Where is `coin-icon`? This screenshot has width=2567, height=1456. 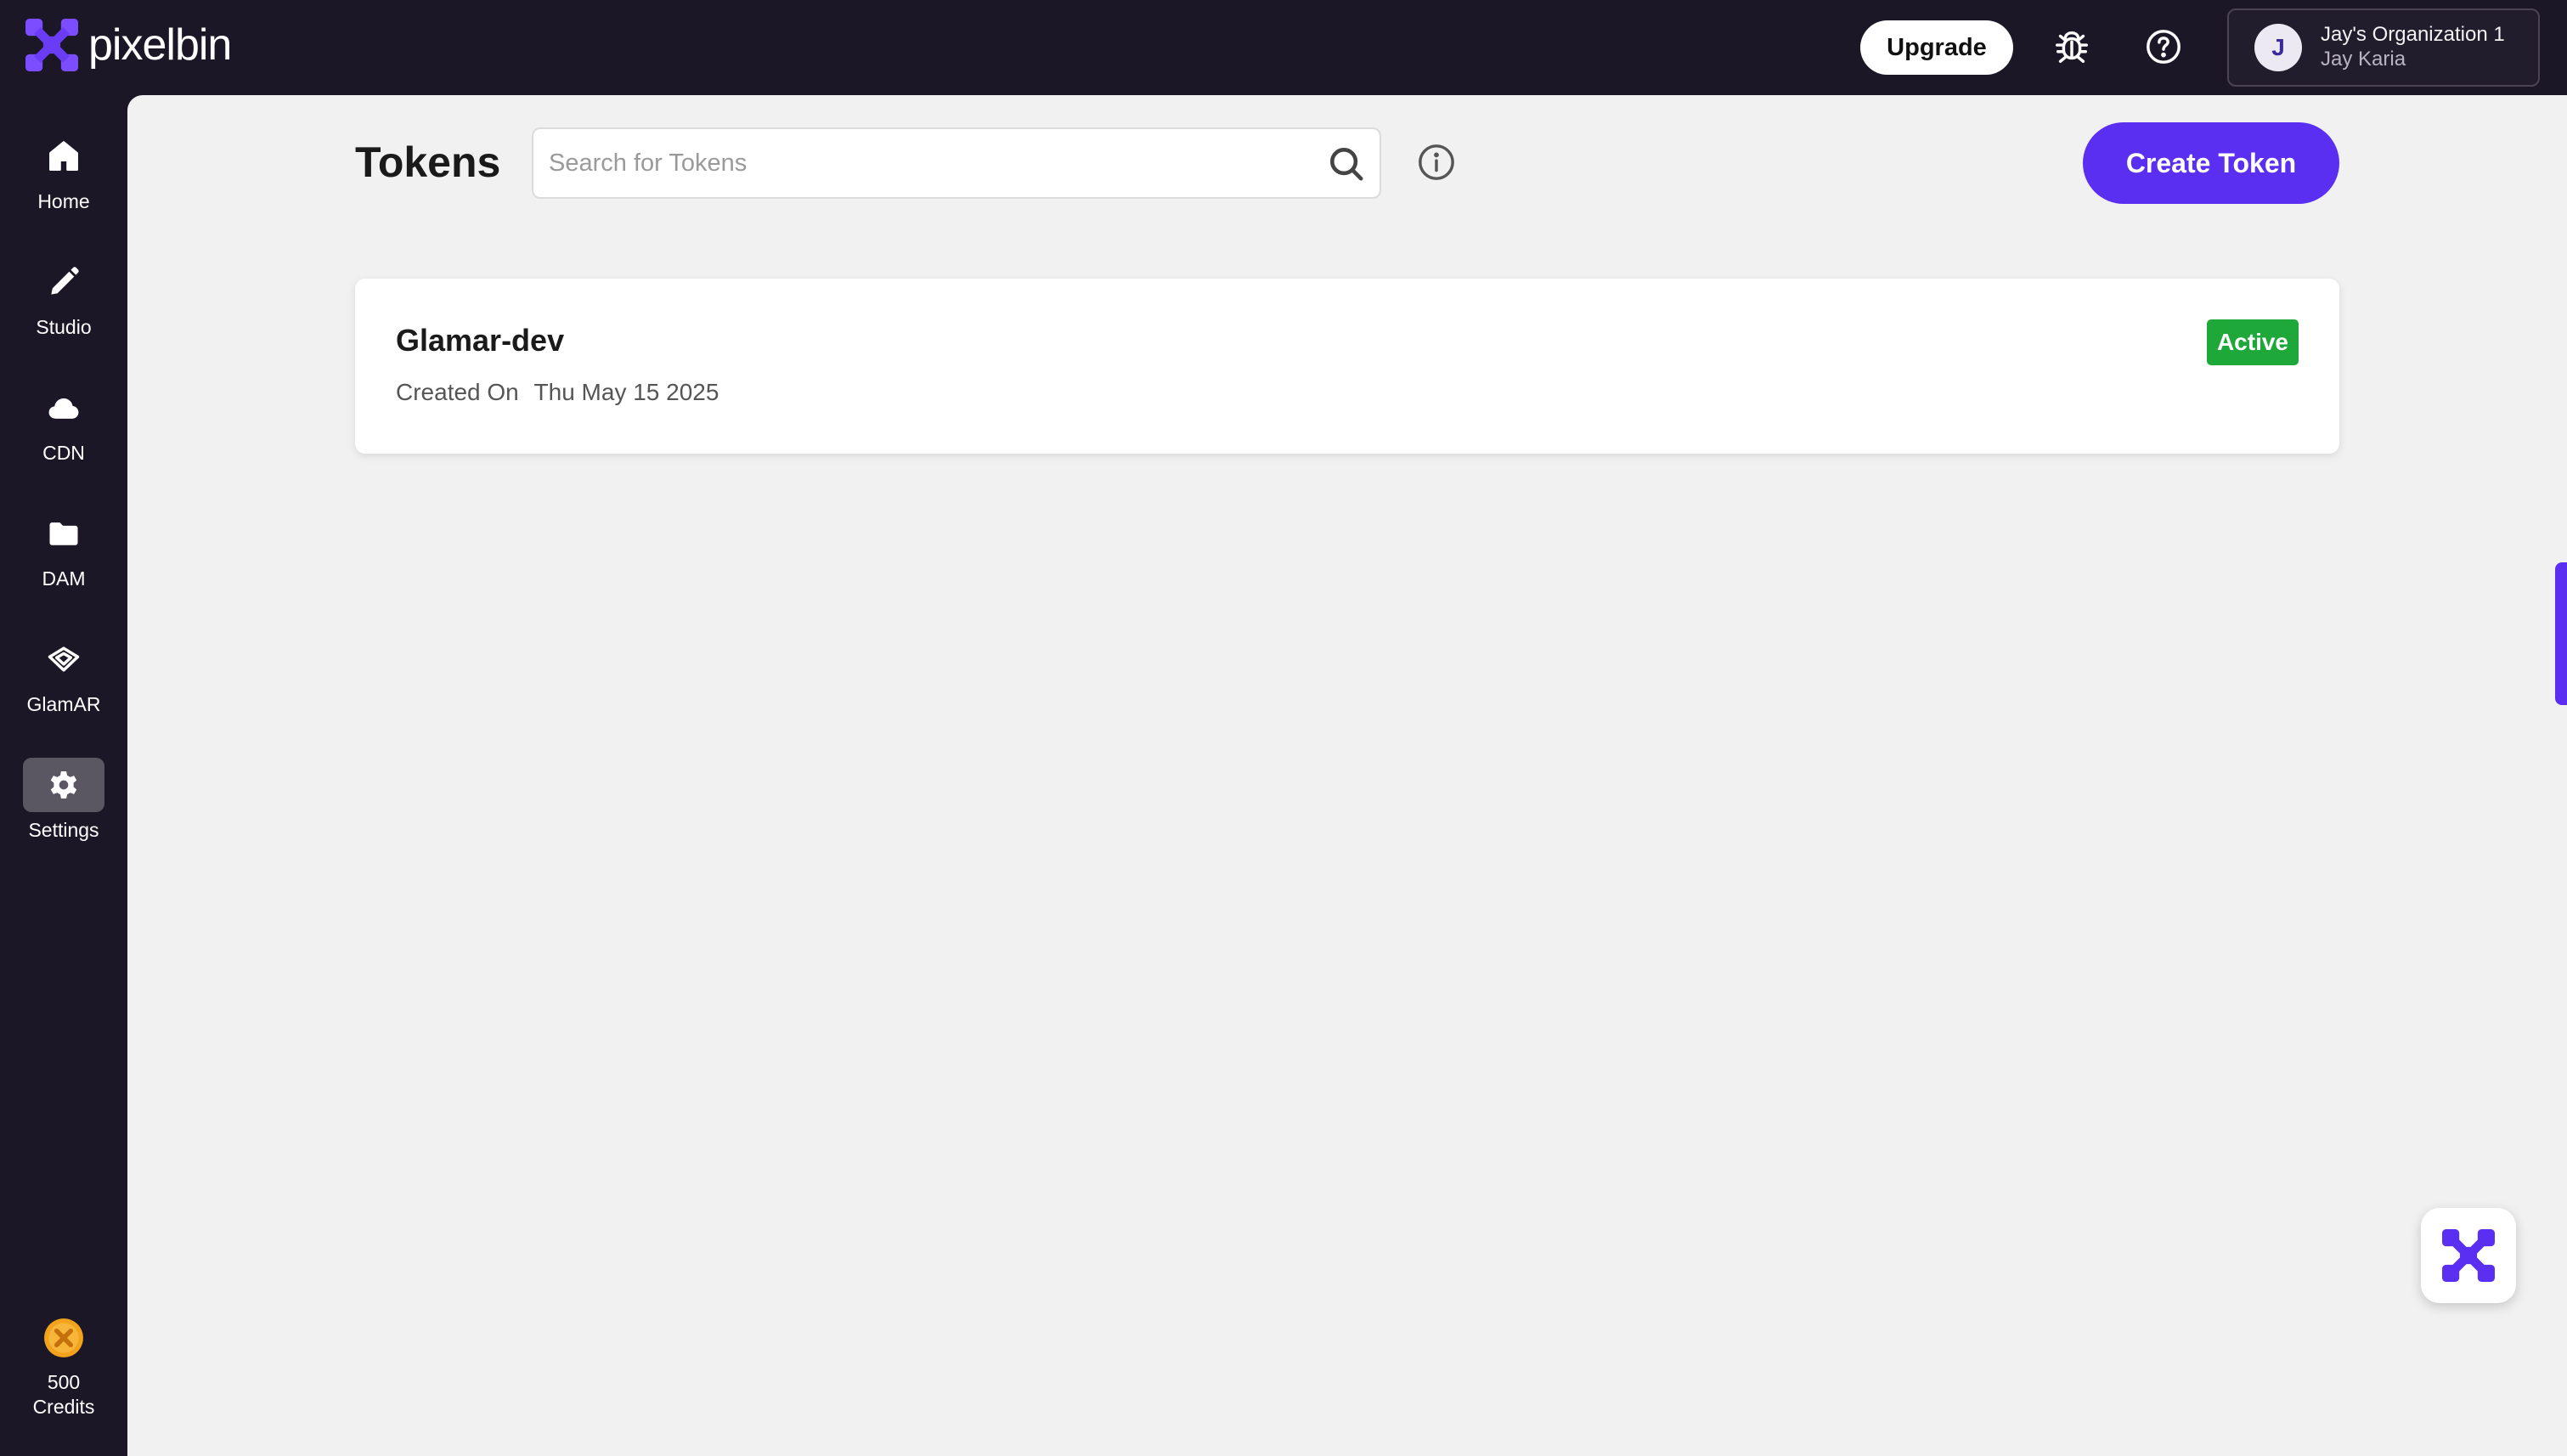 coin-icon is located at coordinates (63, 1337).